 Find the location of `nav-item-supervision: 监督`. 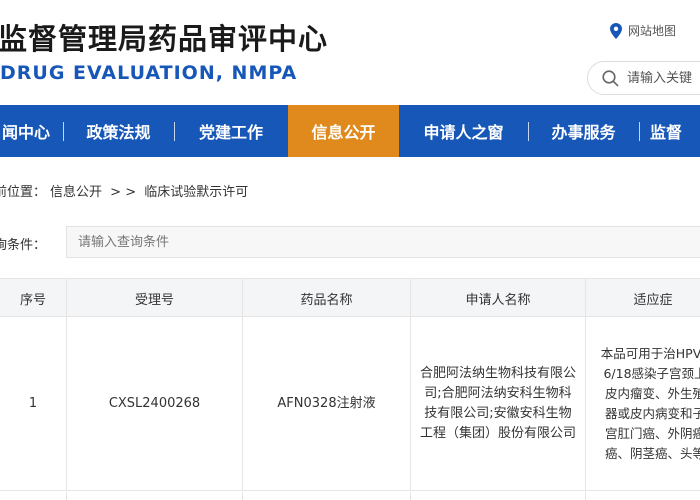

nav-item-supervision: 监督 is located at coordinates (675, 131).